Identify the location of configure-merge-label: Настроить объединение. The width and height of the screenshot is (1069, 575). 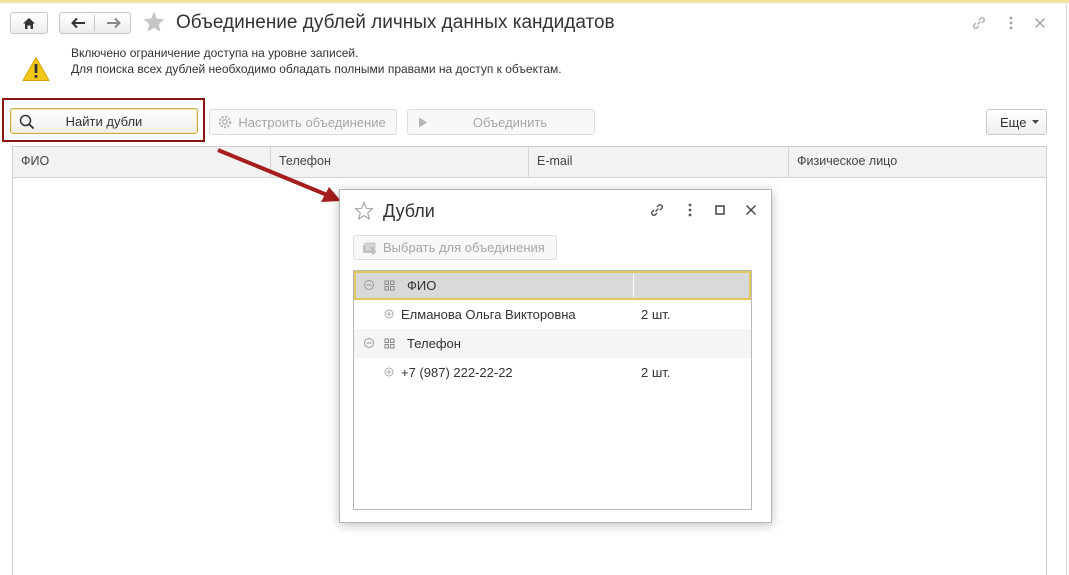
(312, 122).